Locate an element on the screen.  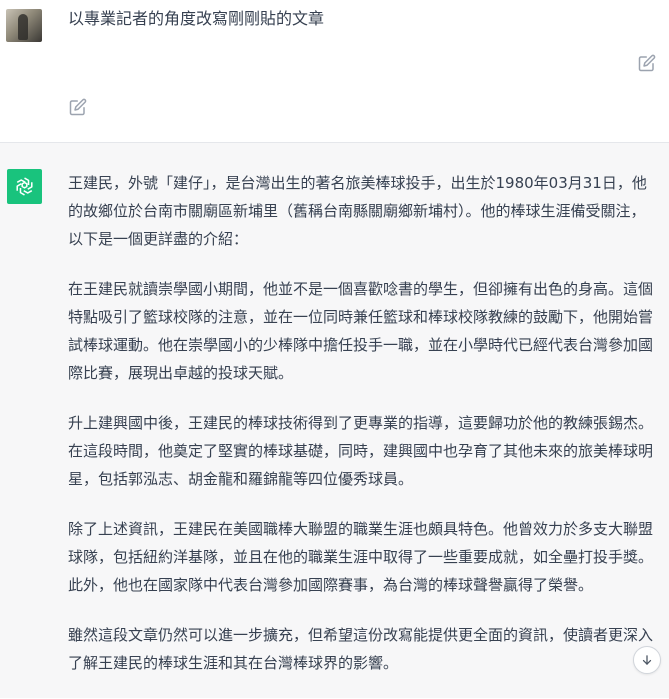
scroll-to-bottom-button is located at coordinates (647, 660).